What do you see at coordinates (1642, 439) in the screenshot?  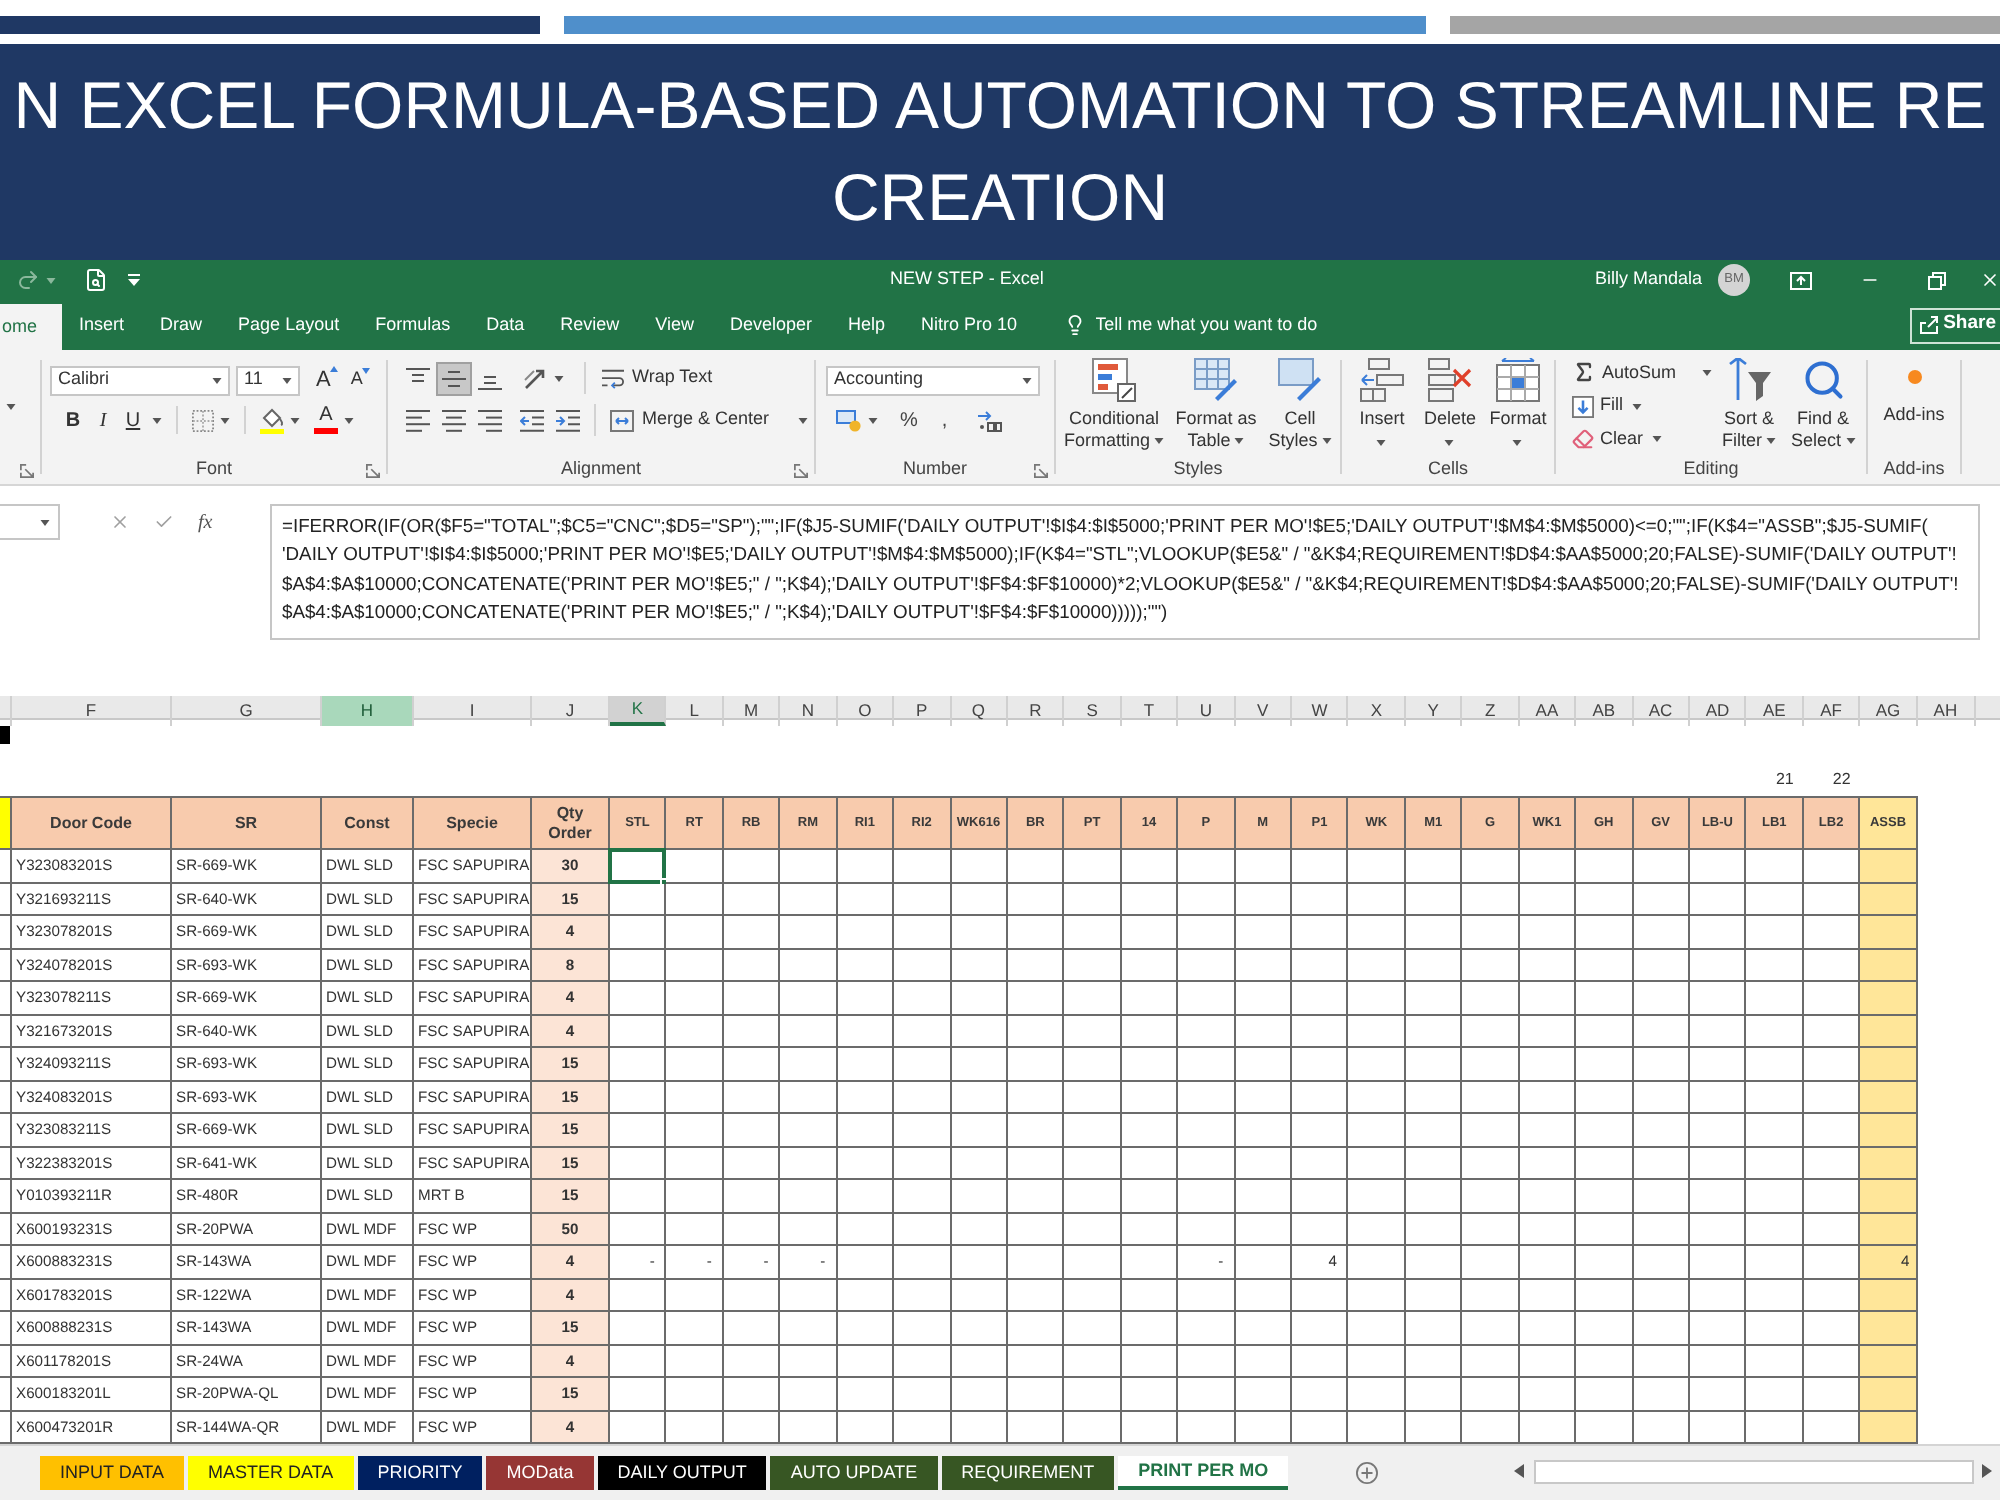 I see `clear-button: Clear` at bounding box center [1642, 439].